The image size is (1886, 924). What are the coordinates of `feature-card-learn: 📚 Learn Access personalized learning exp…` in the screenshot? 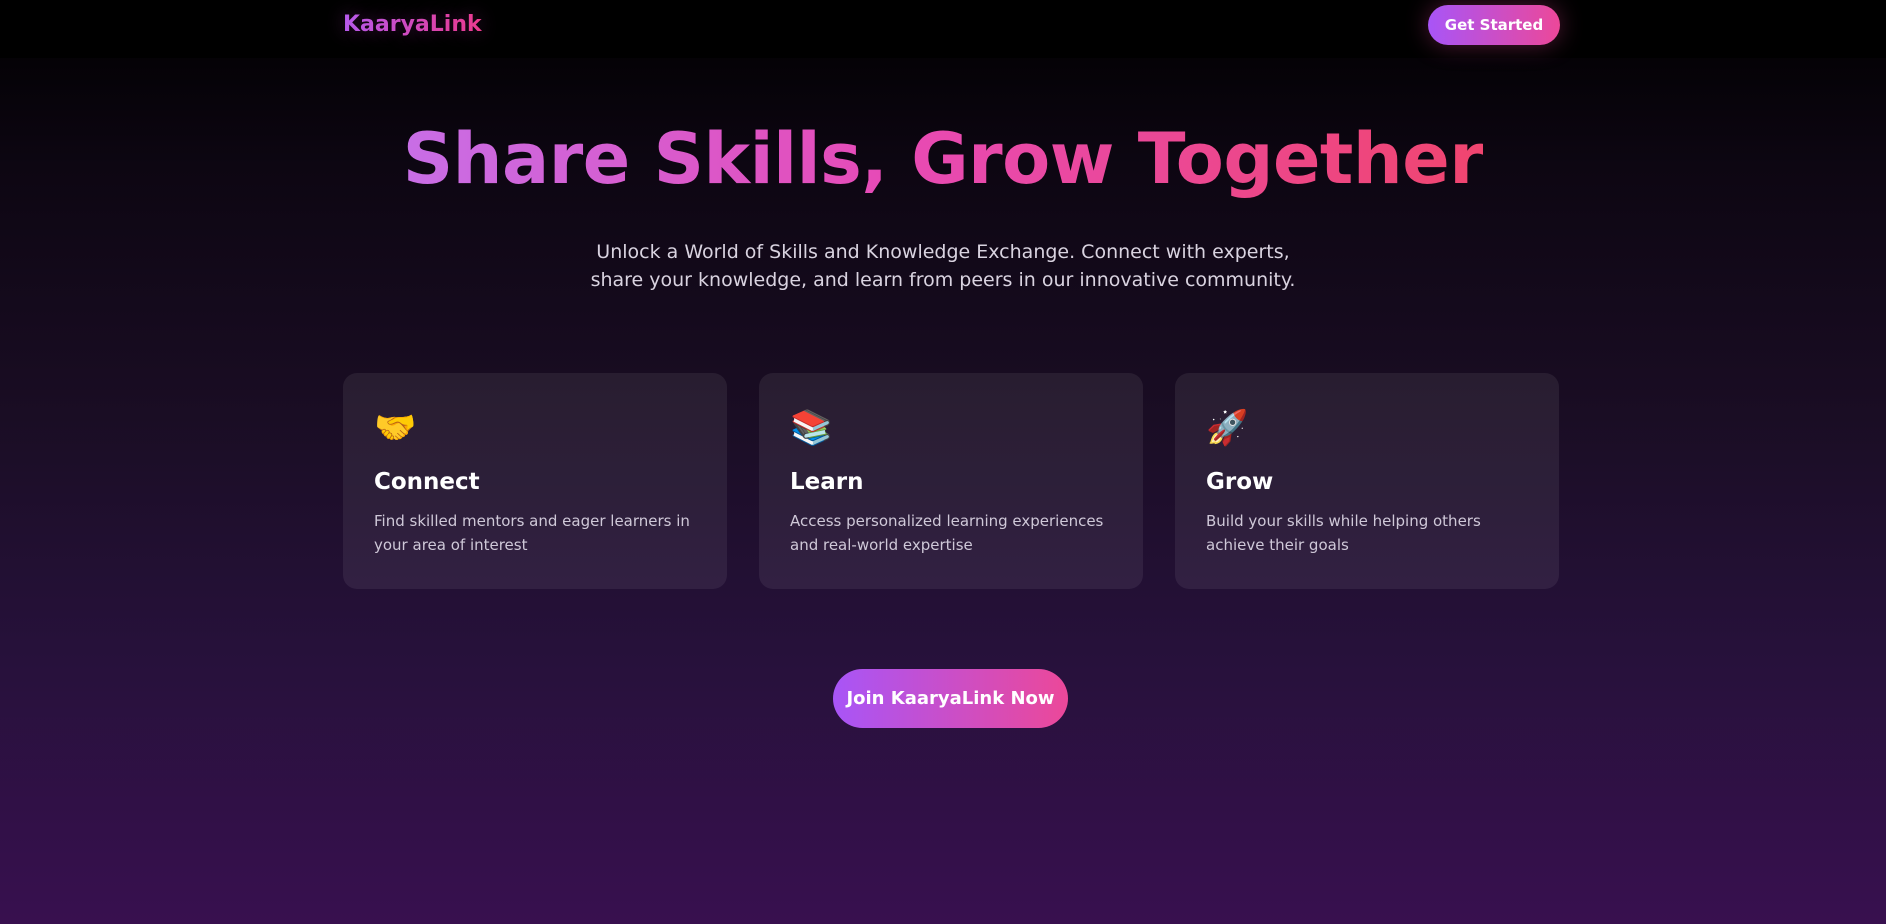 It's located at (951, 481).